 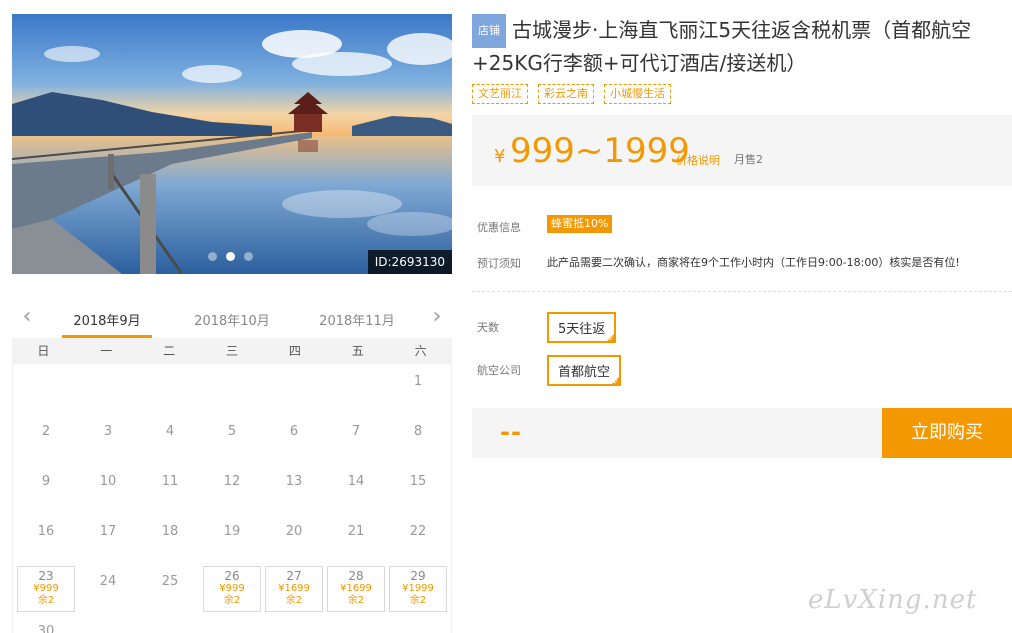 What do you see at coordinates (489, 31) in the screenshot?
I see `shop-badge: 店铺` at bounding box center [489, 31].